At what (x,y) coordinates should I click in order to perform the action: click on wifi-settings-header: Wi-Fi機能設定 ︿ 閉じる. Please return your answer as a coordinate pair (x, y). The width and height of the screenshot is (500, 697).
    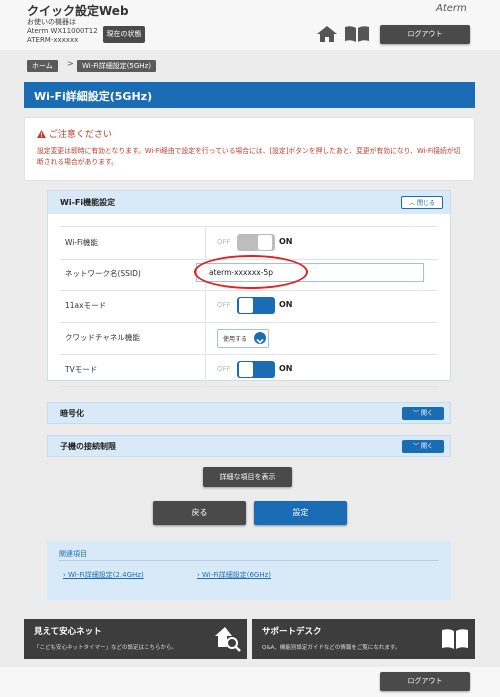
    Looking at the image, I should click on (249, 202).